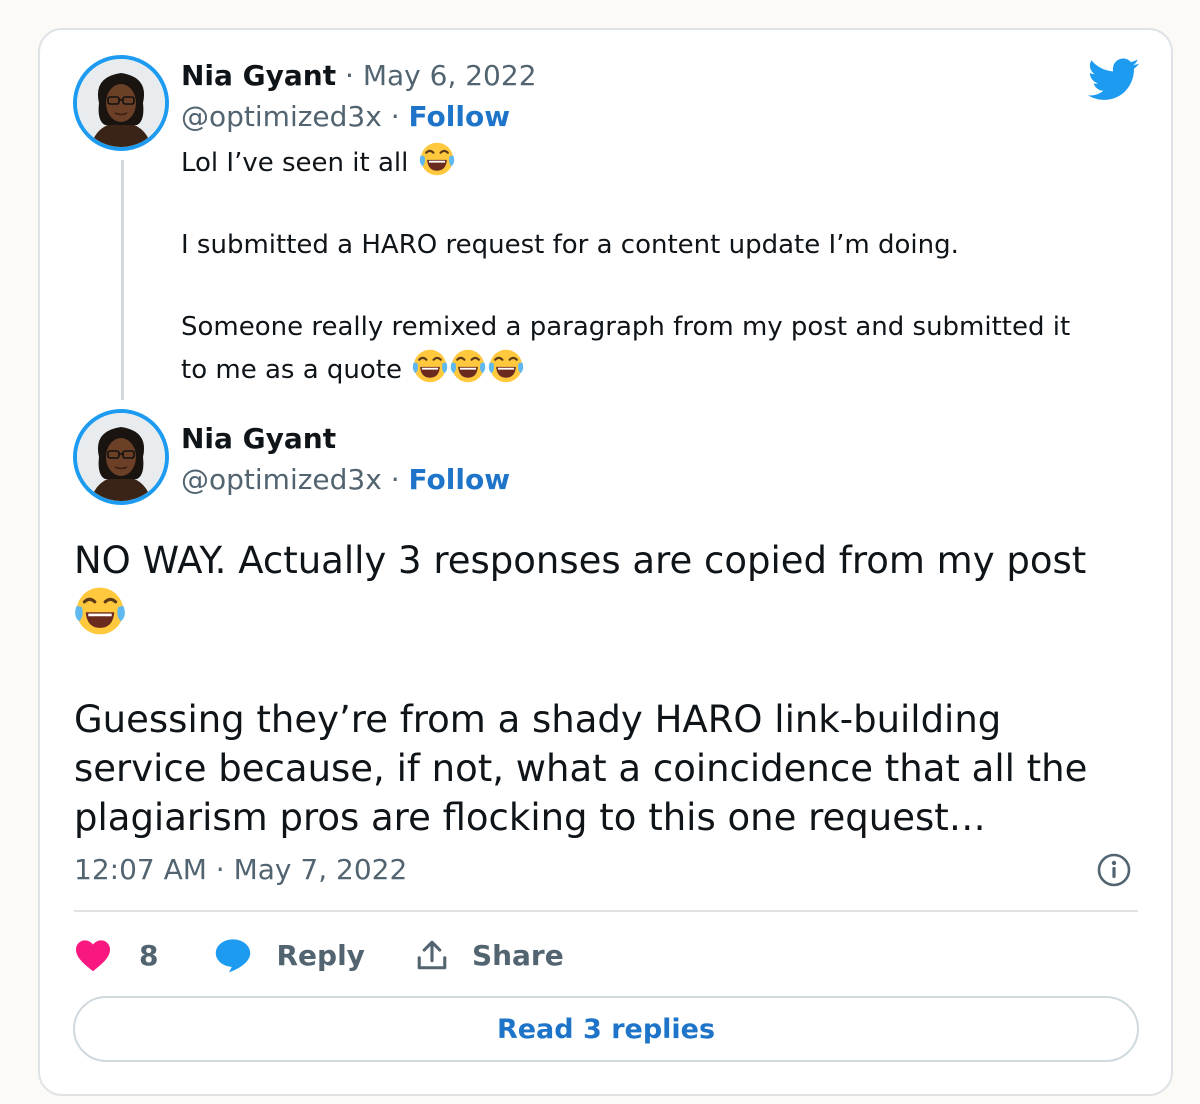 This screenshot has height=1104, width=1200. I want to click on action-bar: 8 Reply Share, so click(319, 955).